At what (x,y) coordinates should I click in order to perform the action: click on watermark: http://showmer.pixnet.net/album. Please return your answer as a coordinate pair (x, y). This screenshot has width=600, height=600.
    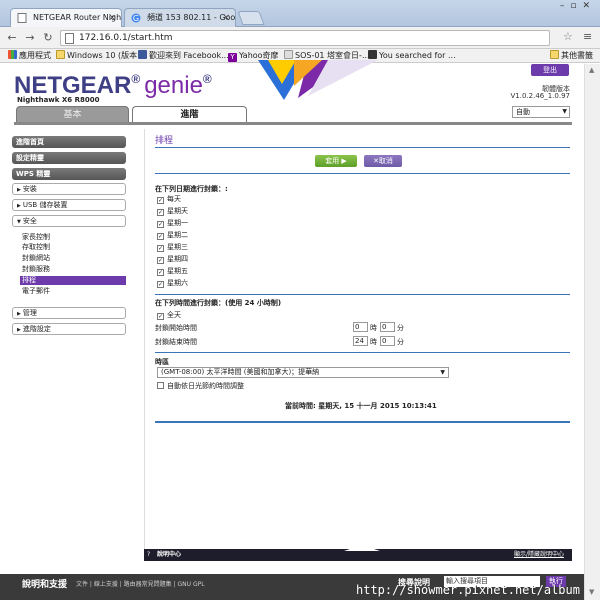
    Looking at the image, I should click on (468, 590).